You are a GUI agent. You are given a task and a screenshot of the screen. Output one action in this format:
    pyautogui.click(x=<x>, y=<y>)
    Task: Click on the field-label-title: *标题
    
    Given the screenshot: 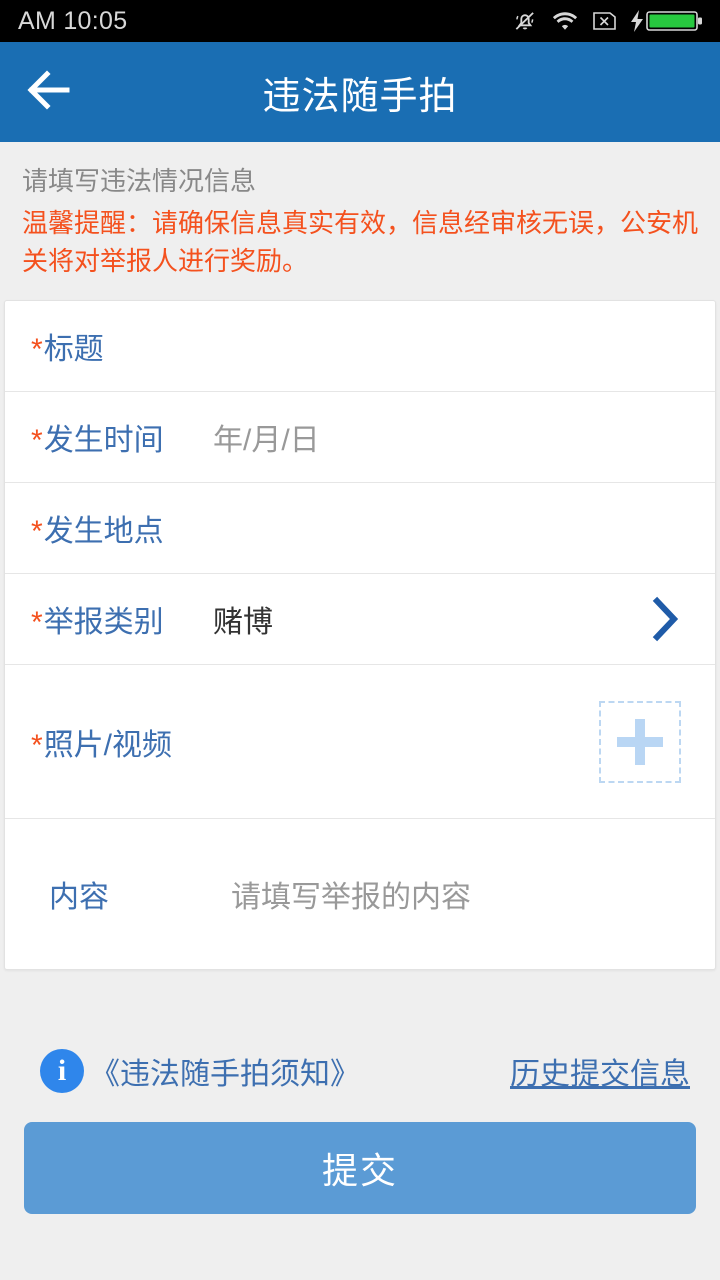 What is the action you would take?
    pyautogui.click(x=115, y=346)
    